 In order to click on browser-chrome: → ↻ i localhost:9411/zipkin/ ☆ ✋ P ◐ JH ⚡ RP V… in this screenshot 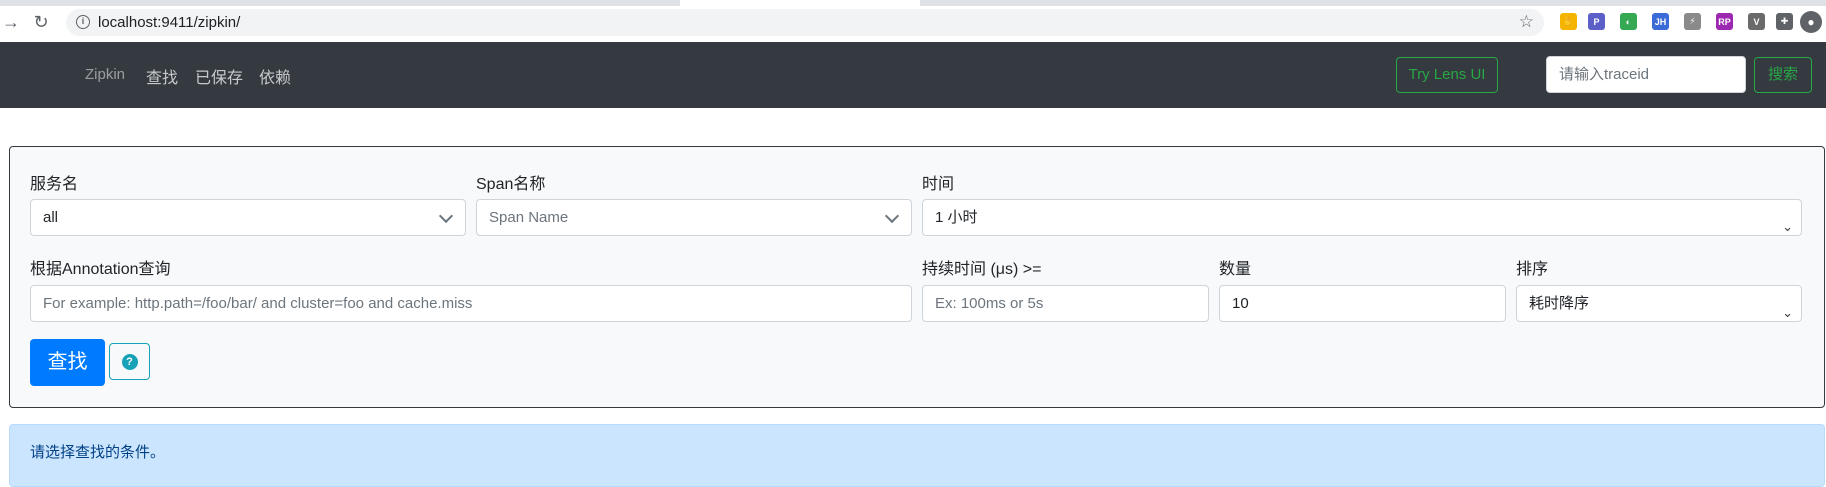, I will do `click(913, 21)`.